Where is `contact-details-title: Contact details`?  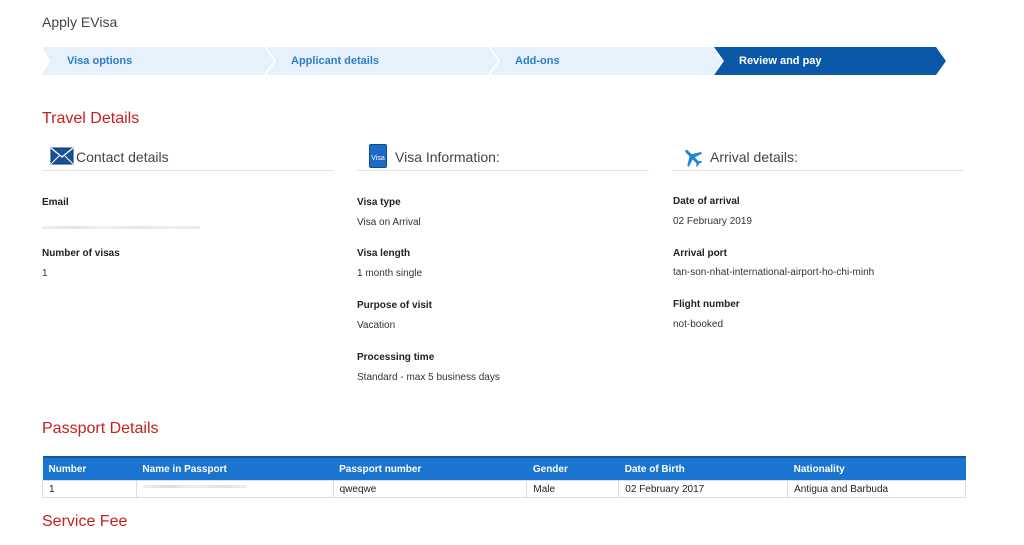 contact-details-title: Contact details is located at coordinates (122, 157).